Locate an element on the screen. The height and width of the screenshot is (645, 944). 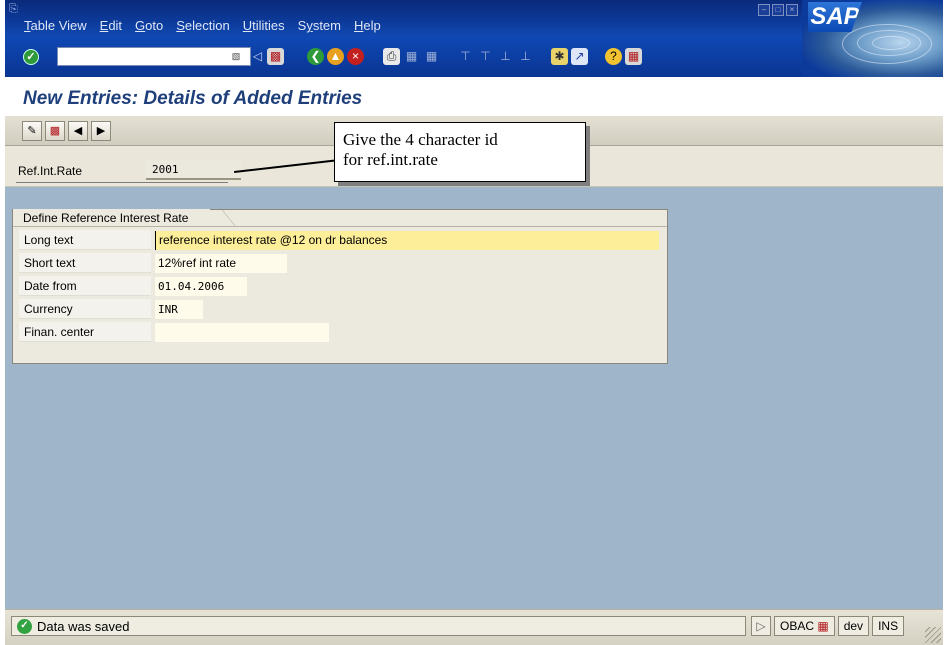
delete-entry-icon: ▩ is located at coordinates (55, 131).